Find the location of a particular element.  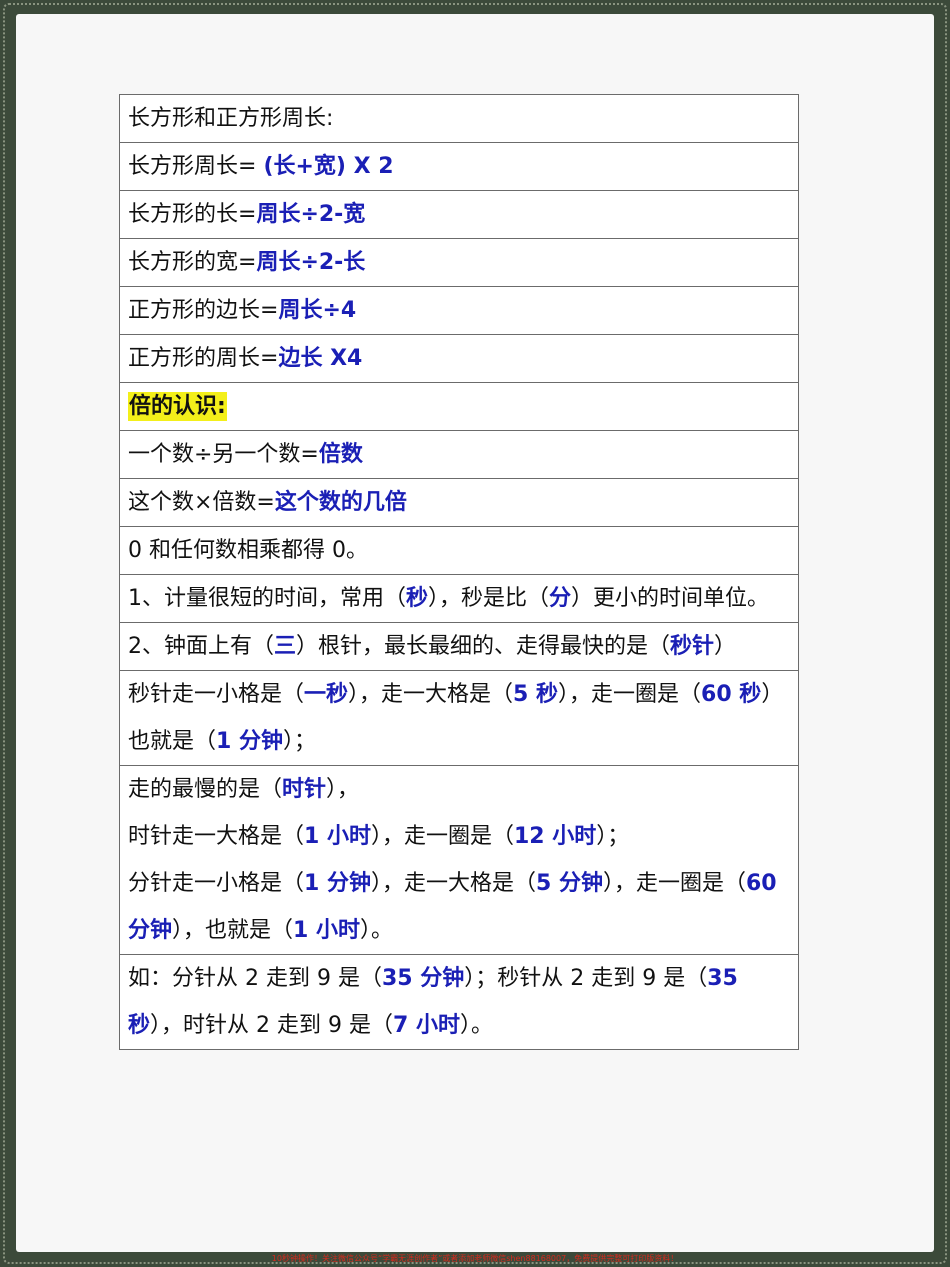

row-text: 秒针走一小格是（ is located at coordinates (216, 694).